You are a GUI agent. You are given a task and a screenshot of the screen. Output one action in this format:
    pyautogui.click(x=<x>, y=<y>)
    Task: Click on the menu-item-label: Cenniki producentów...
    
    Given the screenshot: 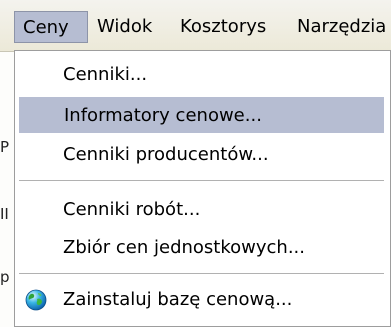 What is the action you would take?
    pyautogui.click(x=166, y=154)
    